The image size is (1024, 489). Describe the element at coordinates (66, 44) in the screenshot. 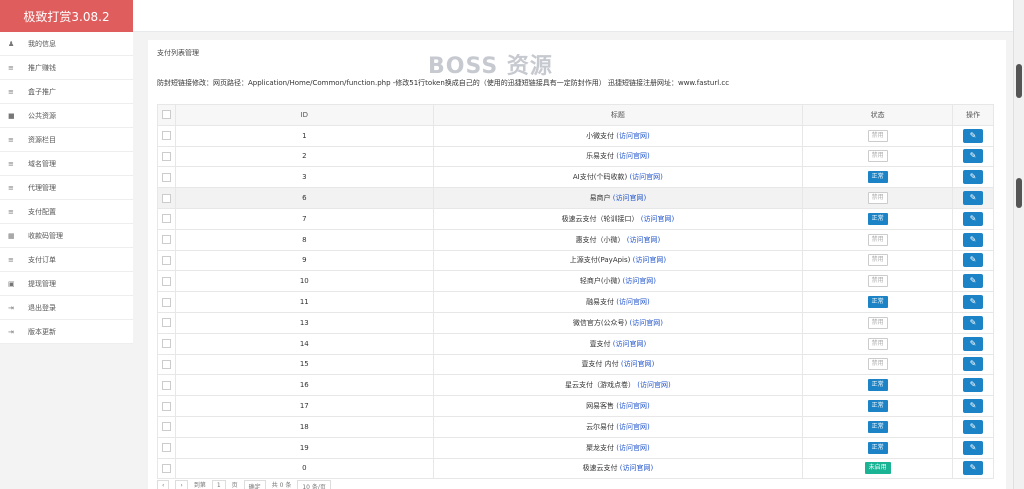

I see `sidebar-item: ♟ 我的信息` at that location.